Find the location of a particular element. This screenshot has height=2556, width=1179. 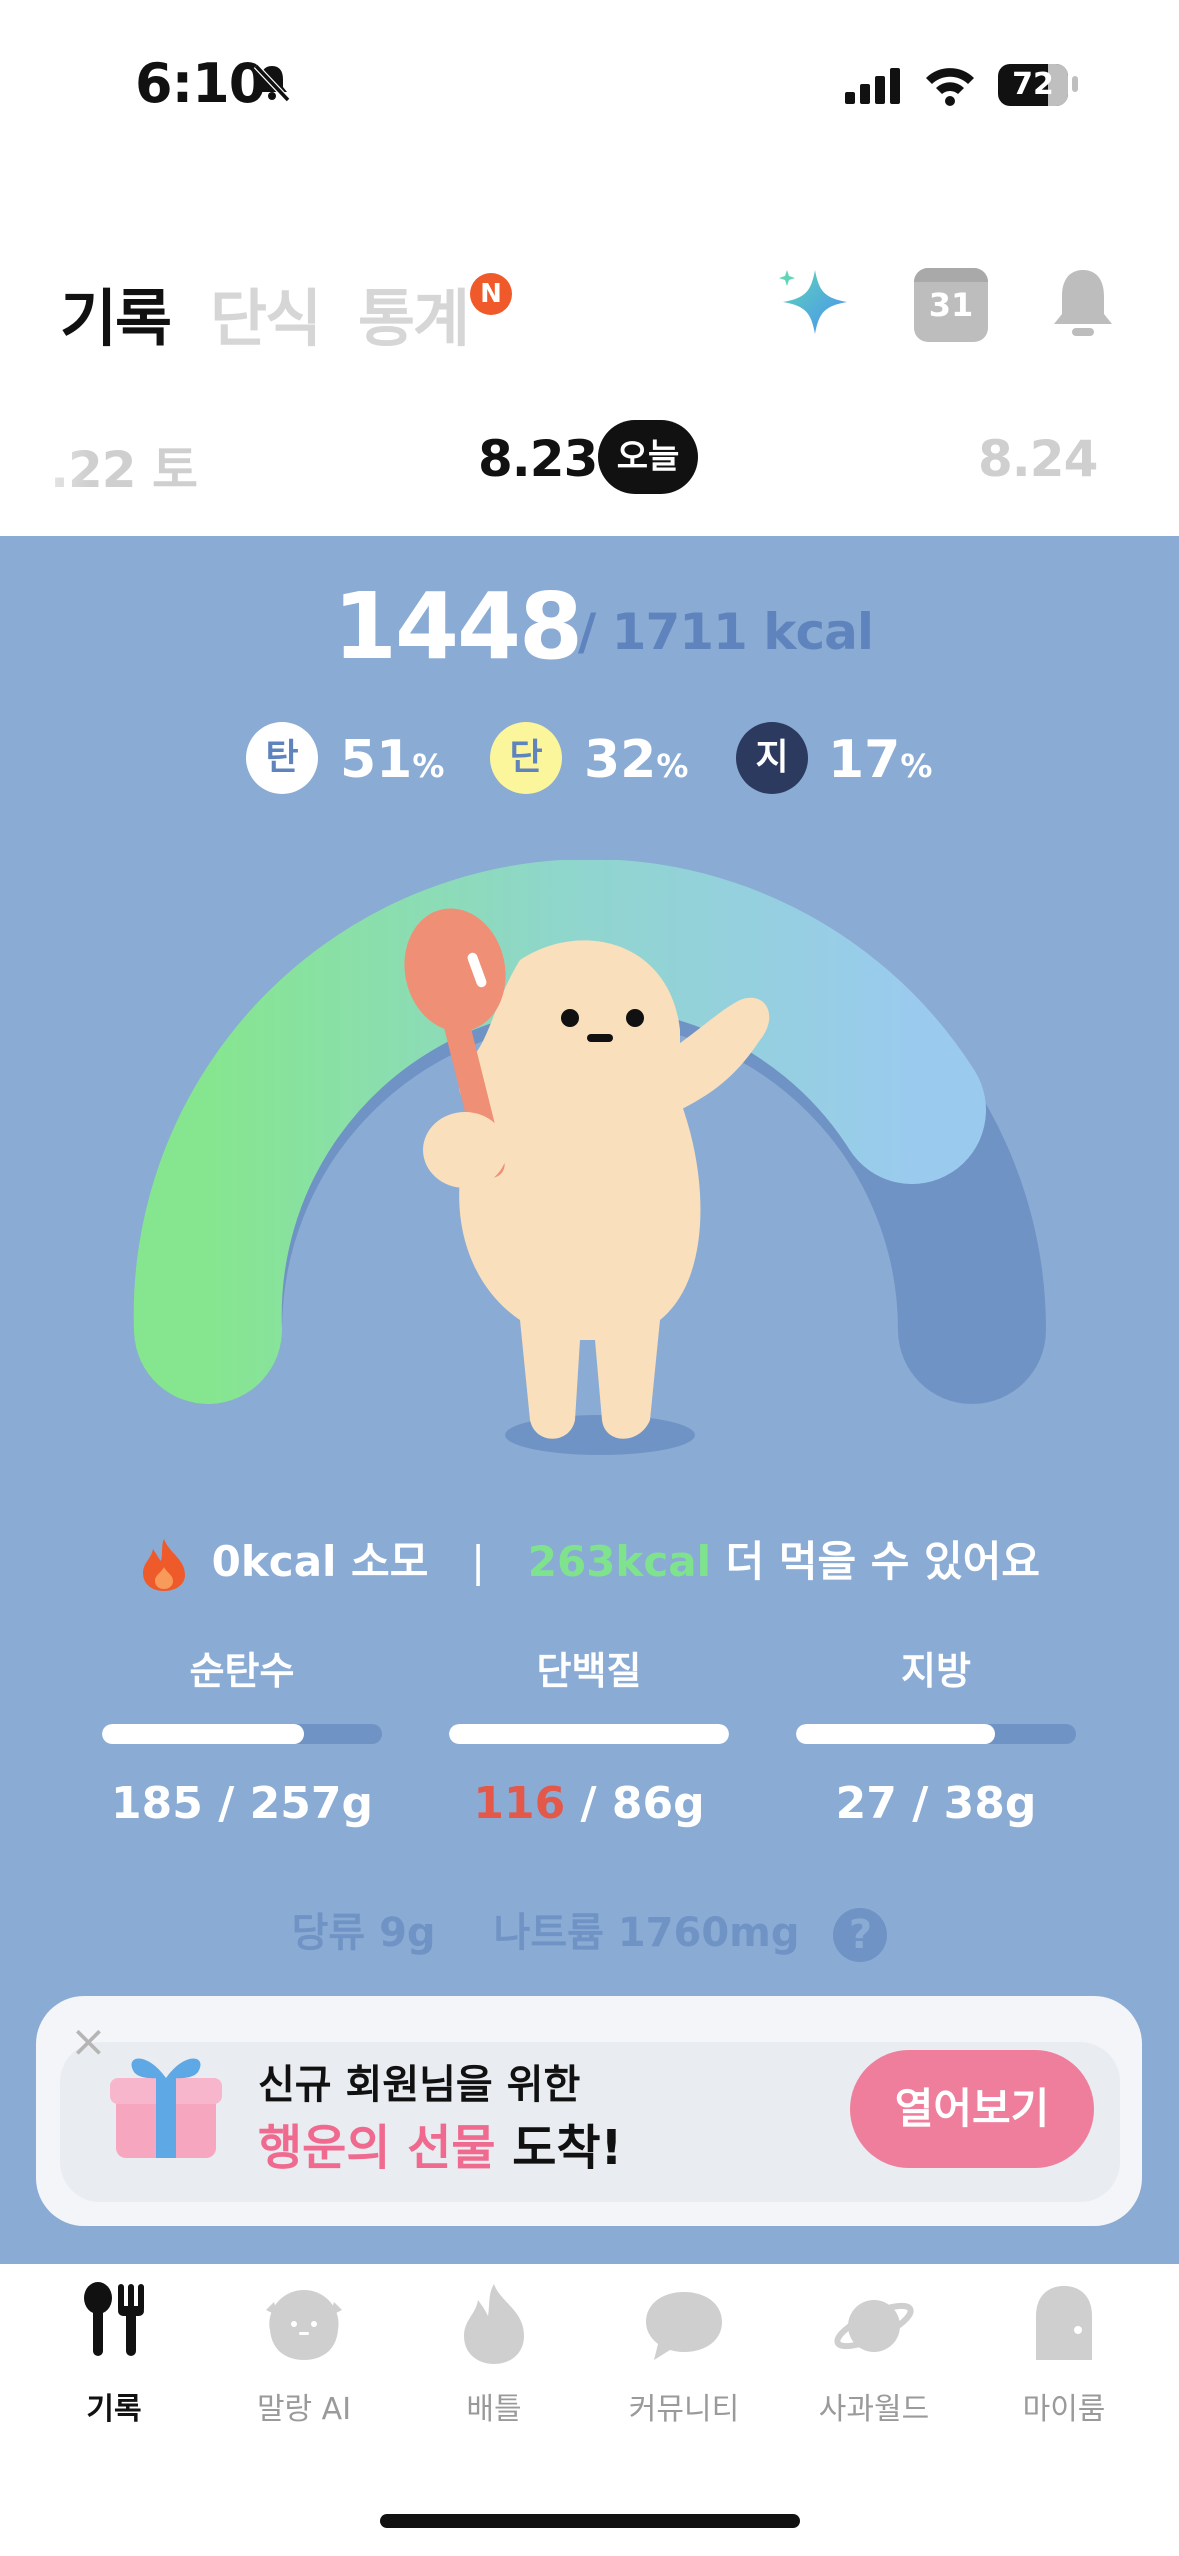

nutrient-label-protein: 단백질 is located at coordinates (589, 1671).